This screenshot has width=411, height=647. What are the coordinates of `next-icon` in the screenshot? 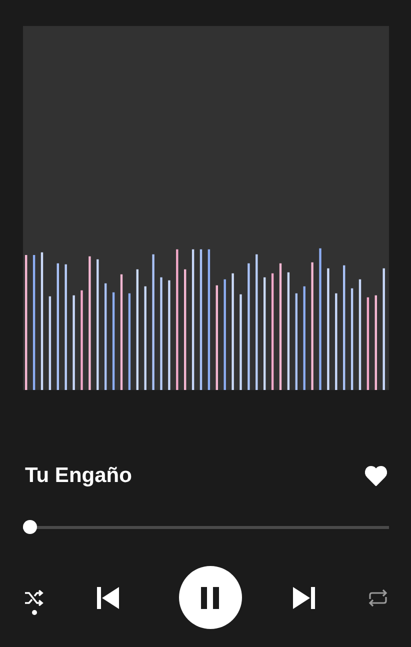 It's located at (304, 598).